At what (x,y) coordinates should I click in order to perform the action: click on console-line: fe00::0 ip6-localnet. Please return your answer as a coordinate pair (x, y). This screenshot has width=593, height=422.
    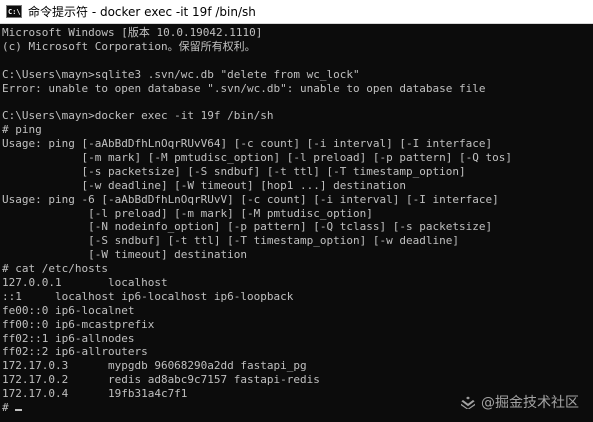
    Looking at the image, I should click on (68, 310).